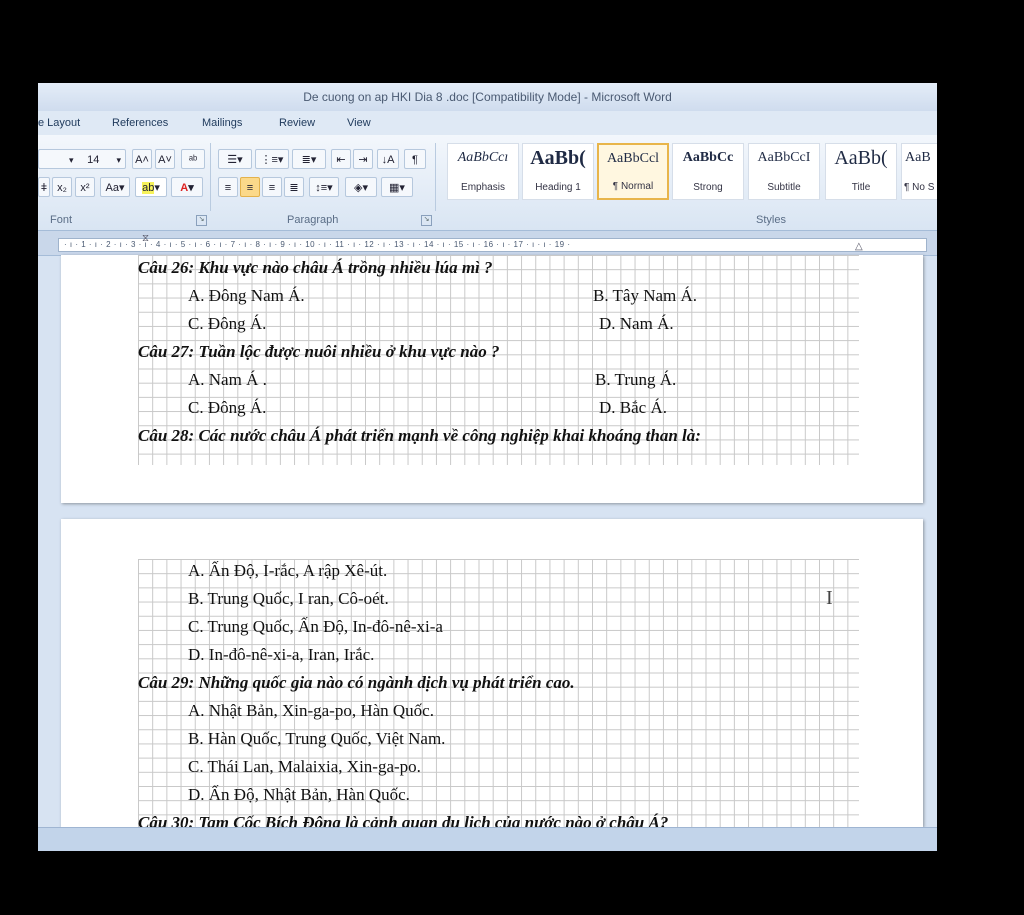 The image size is (1024, 915). I want to click on borders-icon: ▦▾, so click(397, 187).